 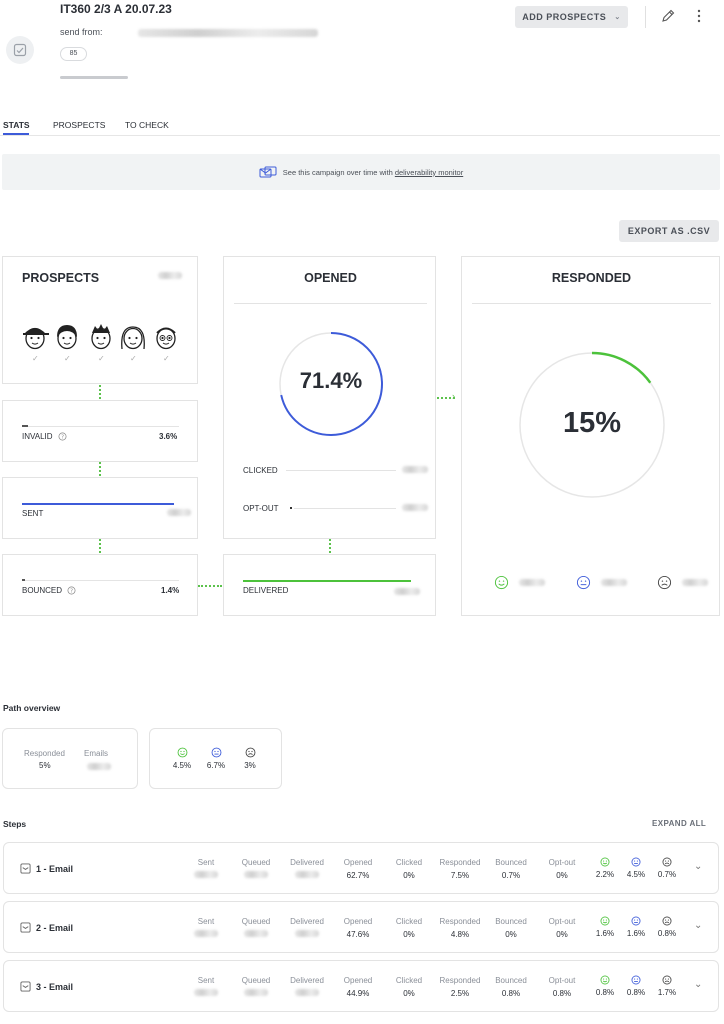 What do you see at coordinates (330, 278) in the screenshot?
I see `opened-title: OPENED` at bounding box center [330, 278].